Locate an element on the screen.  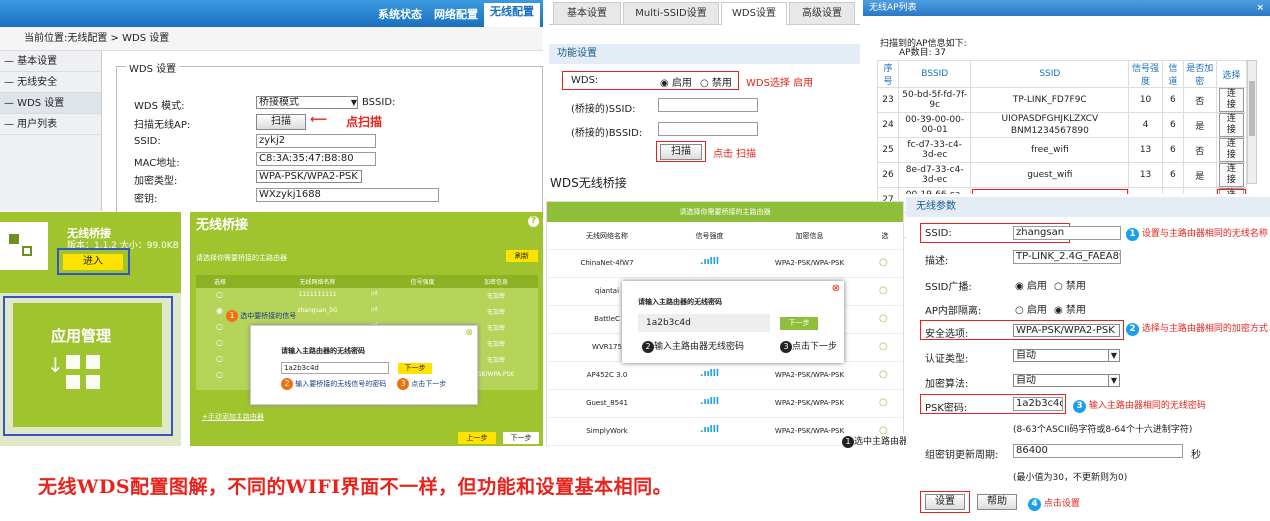
p6-col-header: 加密信息 is located at coordinates (809, 236).